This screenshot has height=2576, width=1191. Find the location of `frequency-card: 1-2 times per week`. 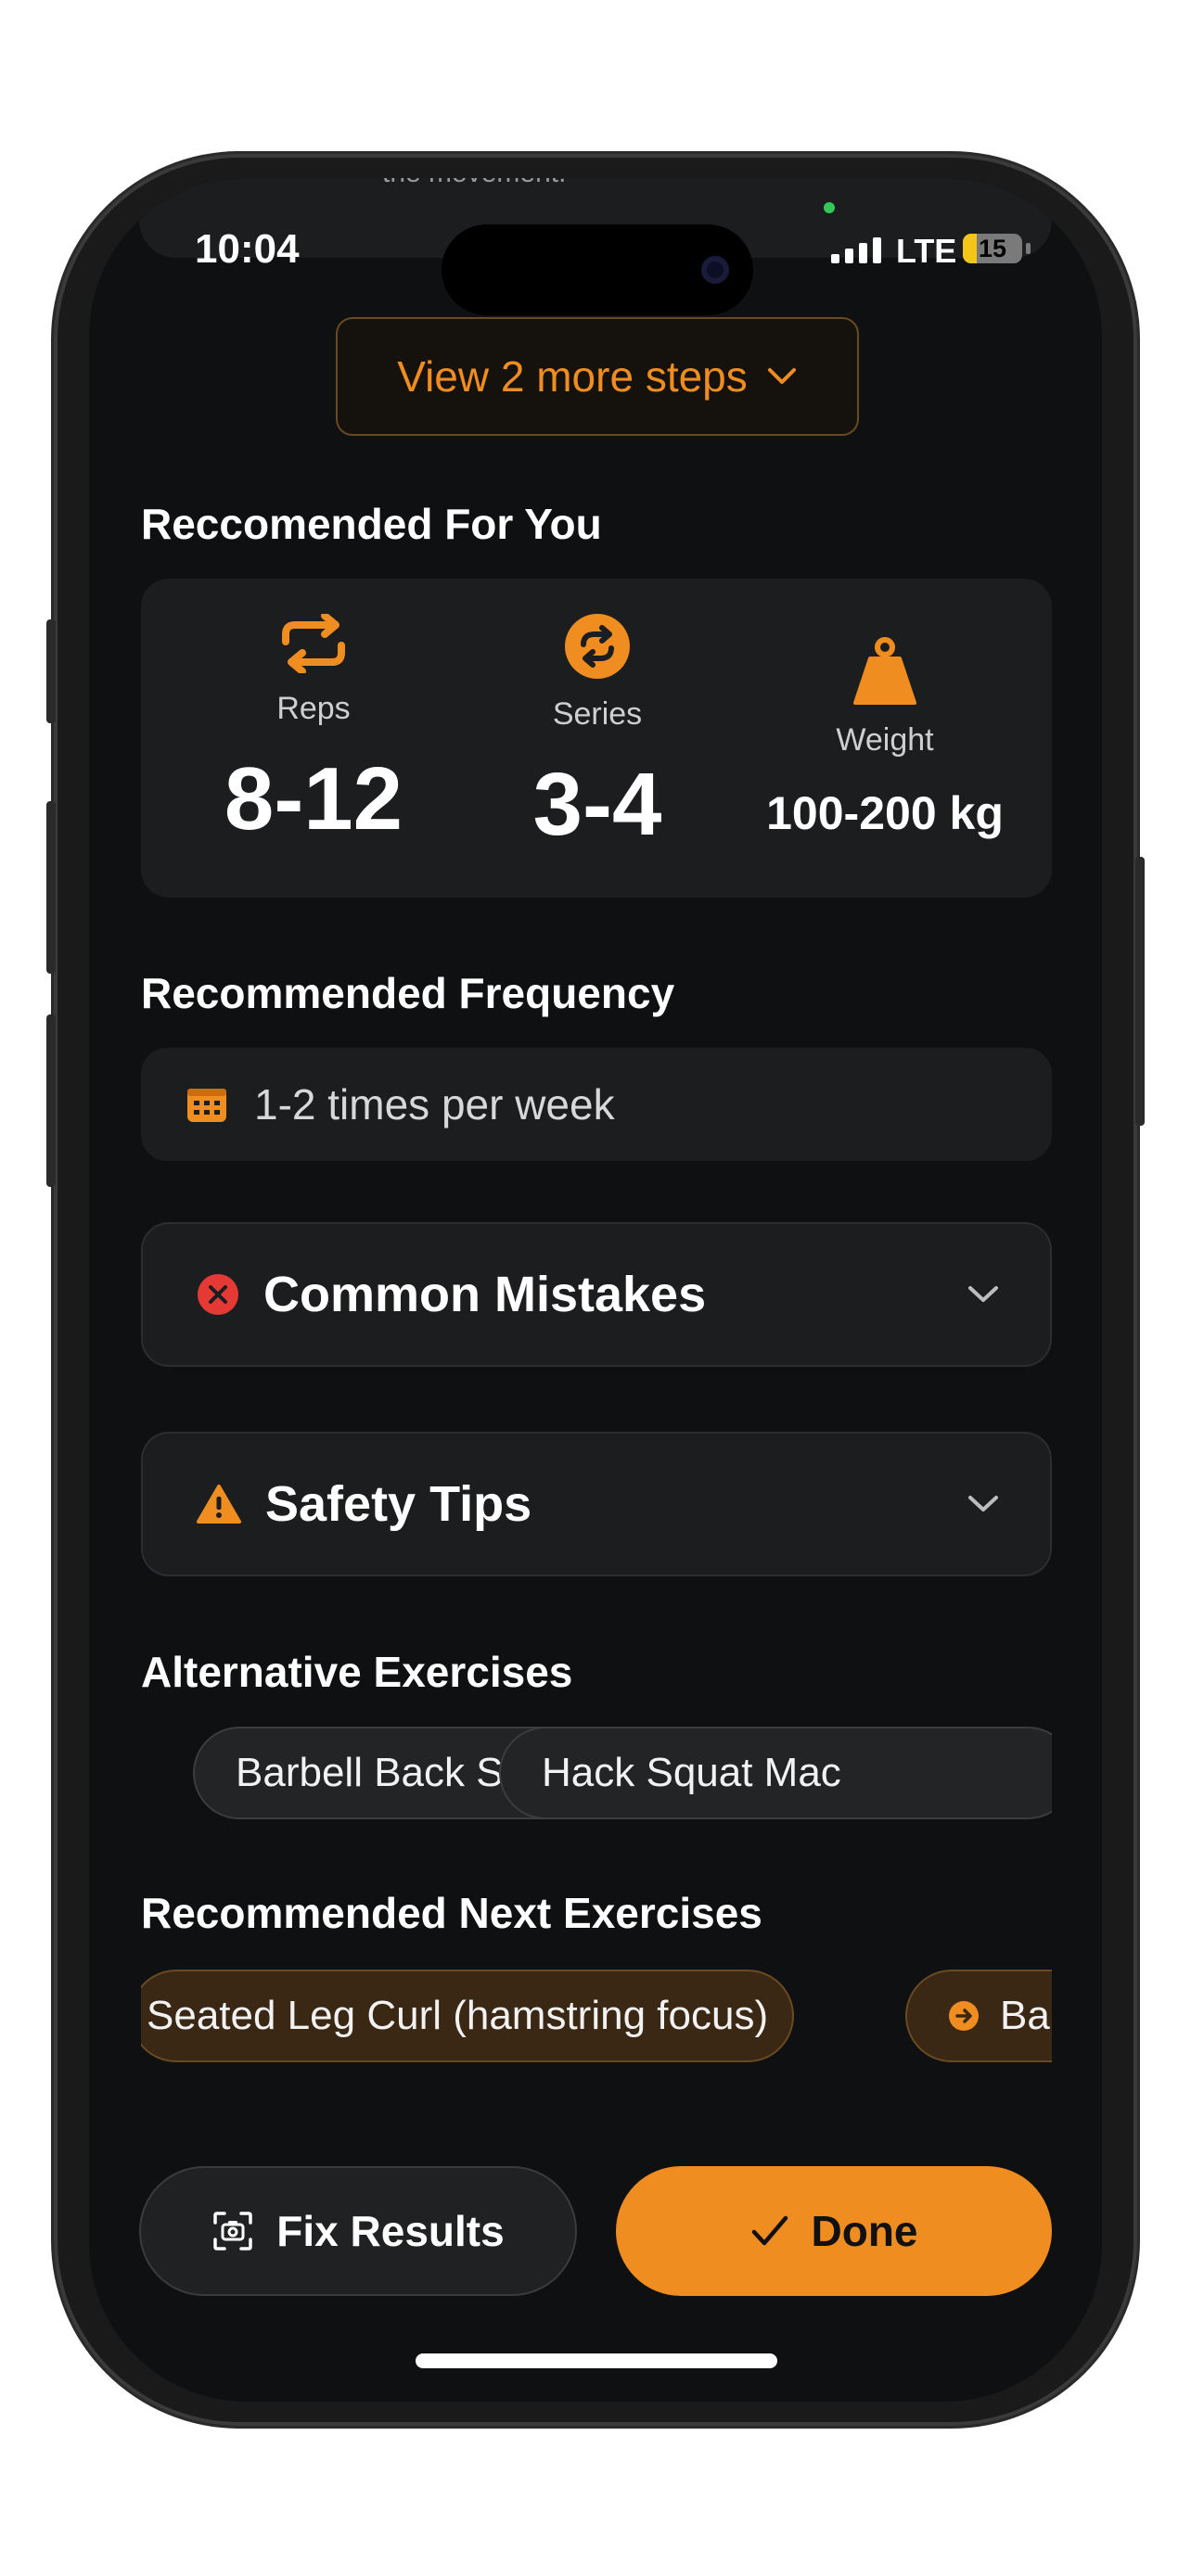

frequency-card: 1-2 times per week is located at coordinates (597, 1104).